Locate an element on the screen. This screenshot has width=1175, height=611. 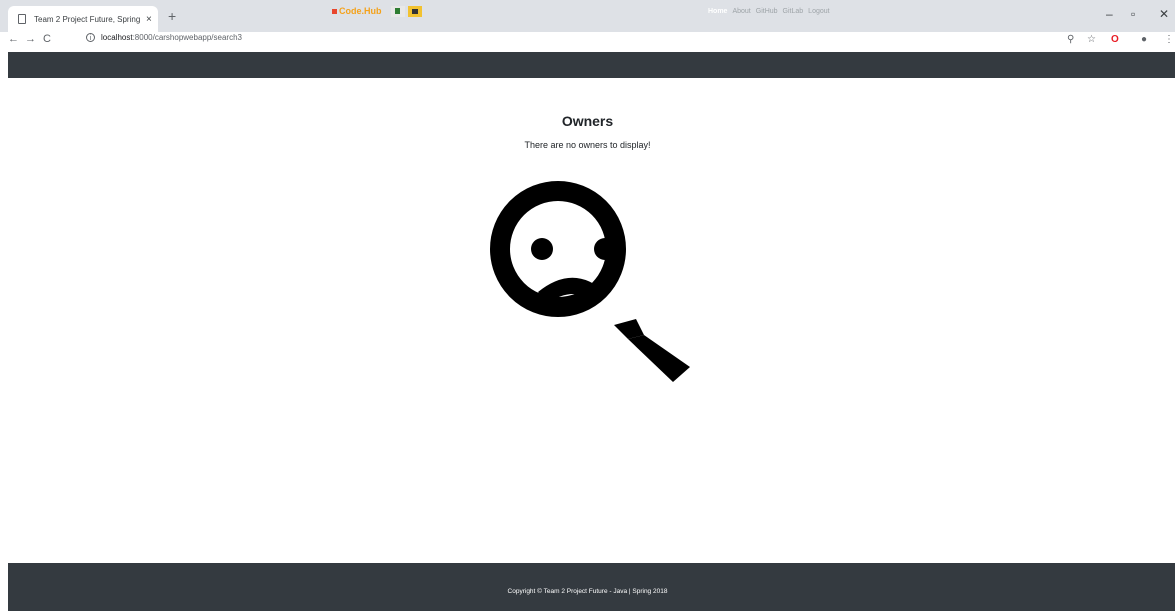
zoom-icon: ⚲ is located at coordinates (1070, 39).